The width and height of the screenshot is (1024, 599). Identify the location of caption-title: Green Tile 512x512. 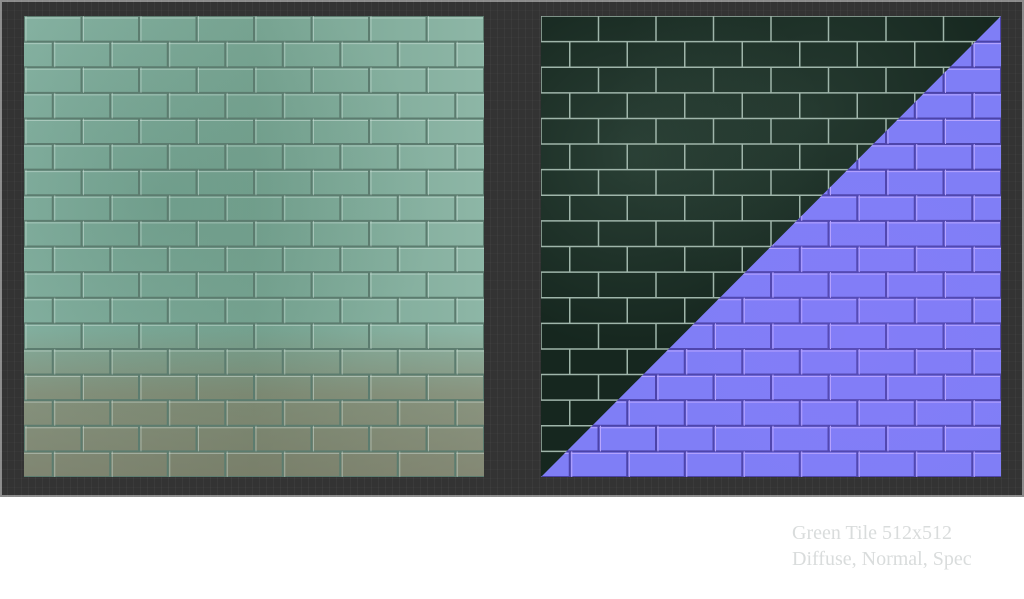
(872, 533).